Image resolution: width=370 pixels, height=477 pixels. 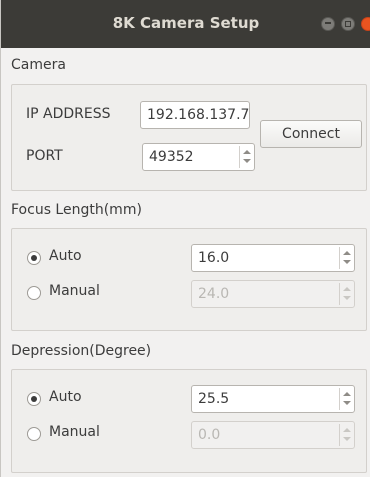 I want to click on depression-auto-stepper, so click(x=345, y=399).